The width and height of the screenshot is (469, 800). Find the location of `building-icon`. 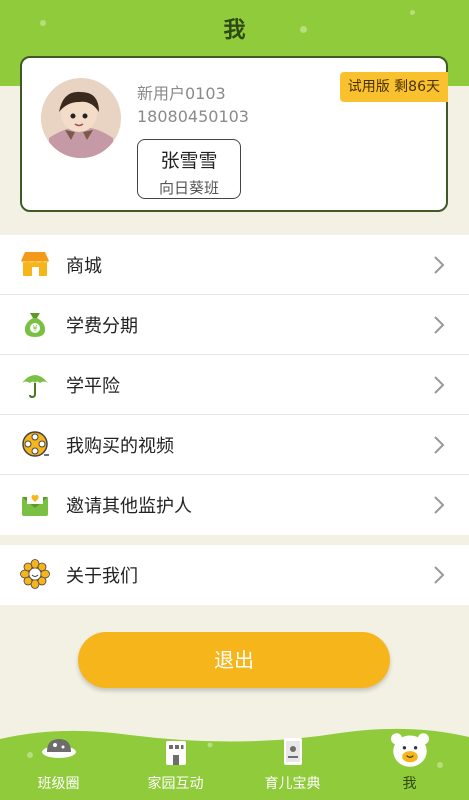

building-icon is located at coordinates (176, 753).